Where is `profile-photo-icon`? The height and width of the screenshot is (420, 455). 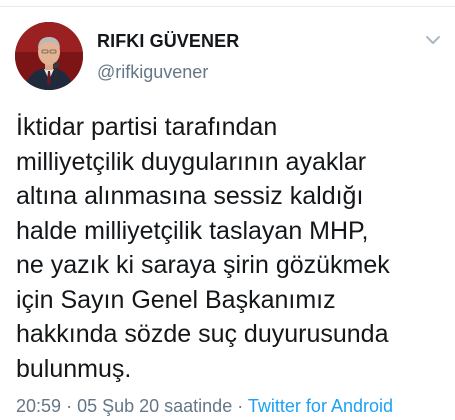
profile-photo-icon is located at coordinates (49, 56).